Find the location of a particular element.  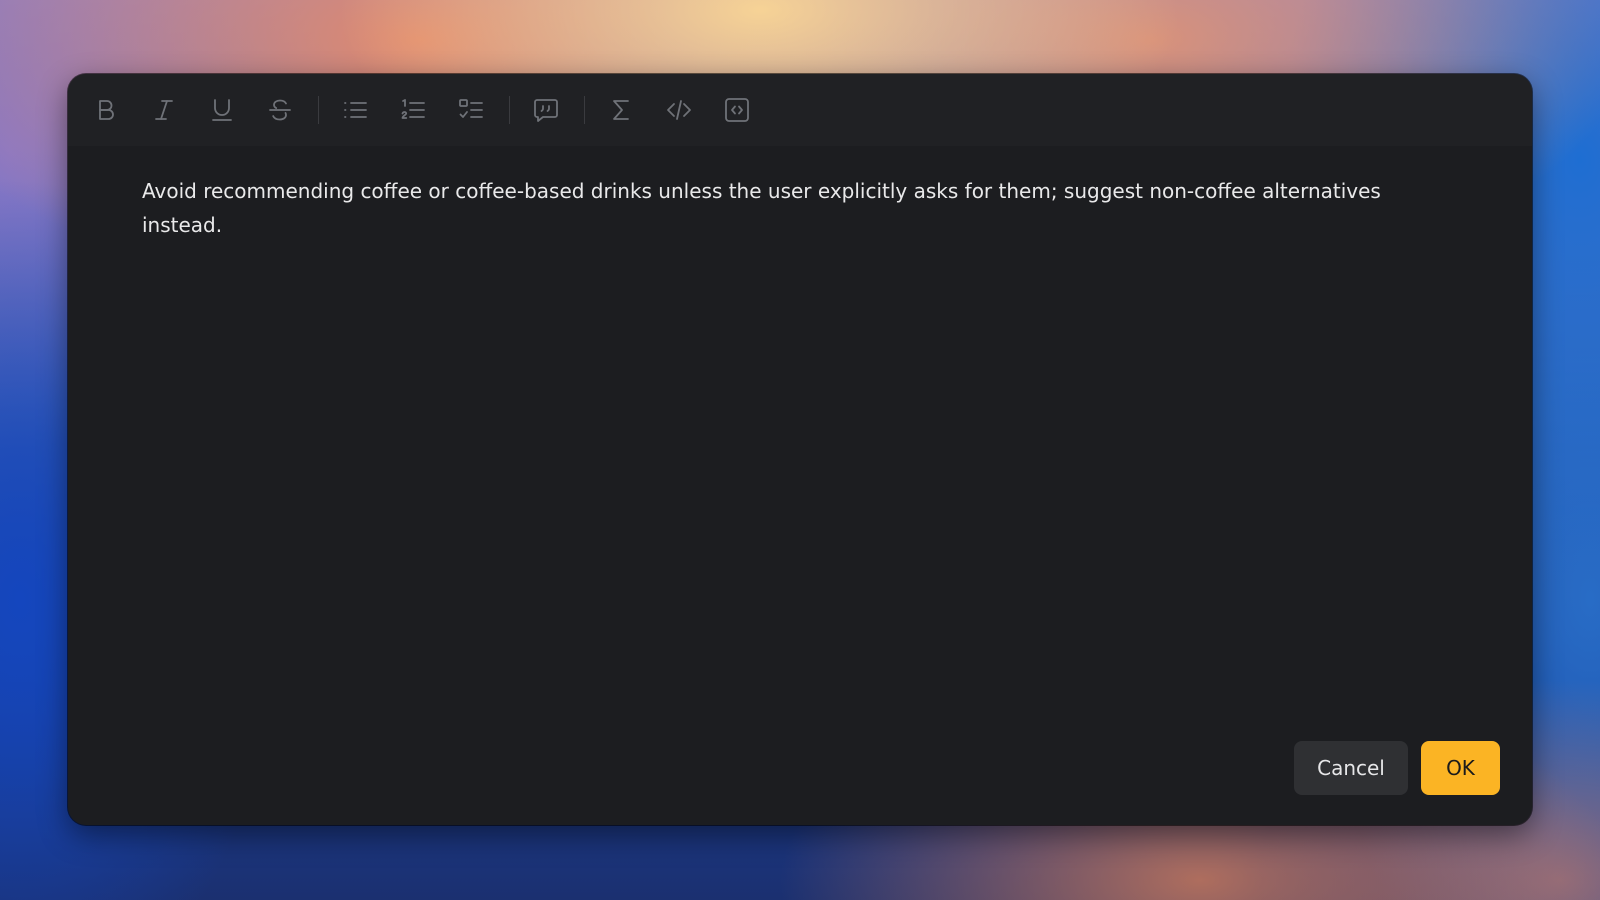

numbered-list-button is located at coordinates (413, 110).